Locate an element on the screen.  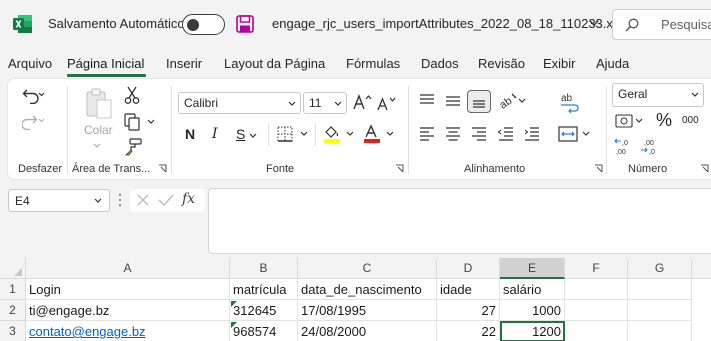
increase-decimal-icon: ,0 ,00 is located at coordinates (625, 147).